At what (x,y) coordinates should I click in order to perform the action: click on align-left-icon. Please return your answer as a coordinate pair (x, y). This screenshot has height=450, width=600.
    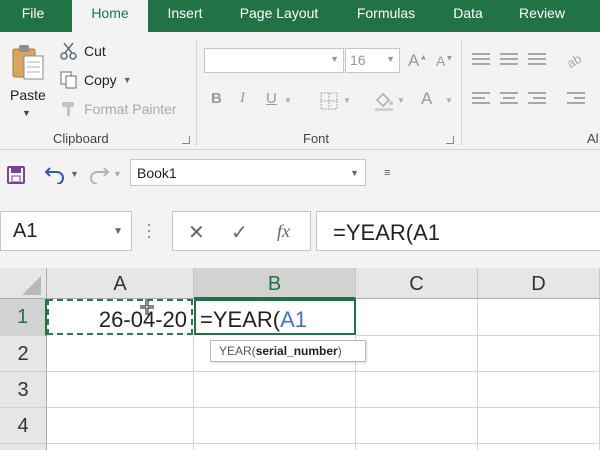
    Looking at the image, I should click on (481, 99).